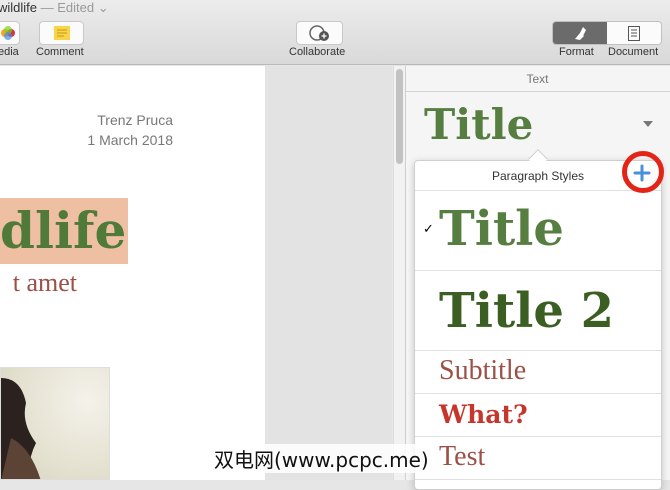  I want to click on checkmark-icon: ✓, so click(428, 228).